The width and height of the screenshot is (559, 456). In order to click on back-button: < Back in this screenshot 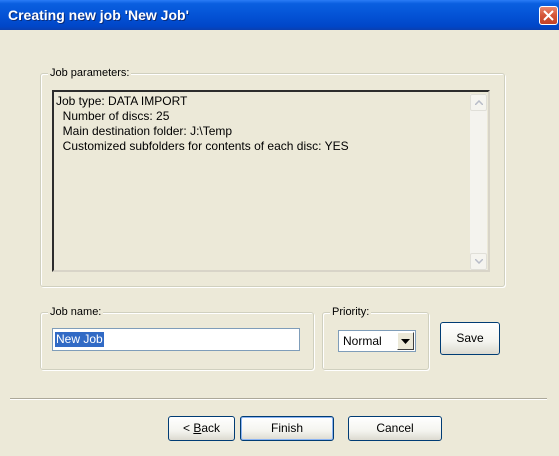, I will do `click(201, 428)`.